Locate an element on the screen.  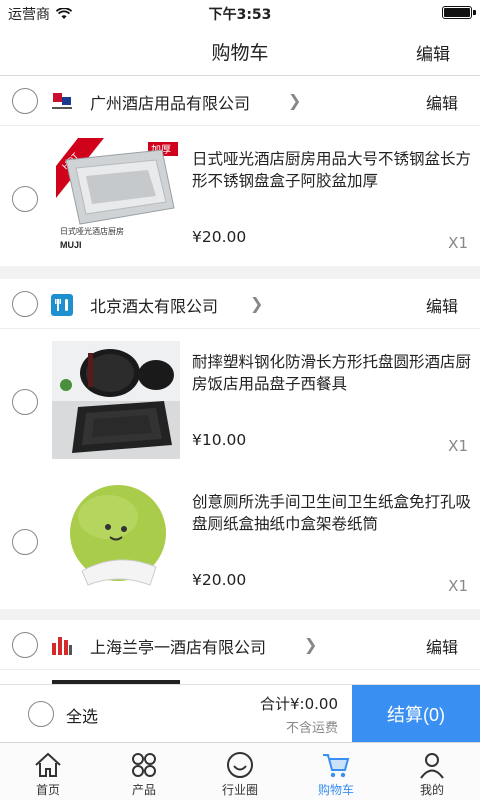
user-icon is located at coordinates (432, 766).